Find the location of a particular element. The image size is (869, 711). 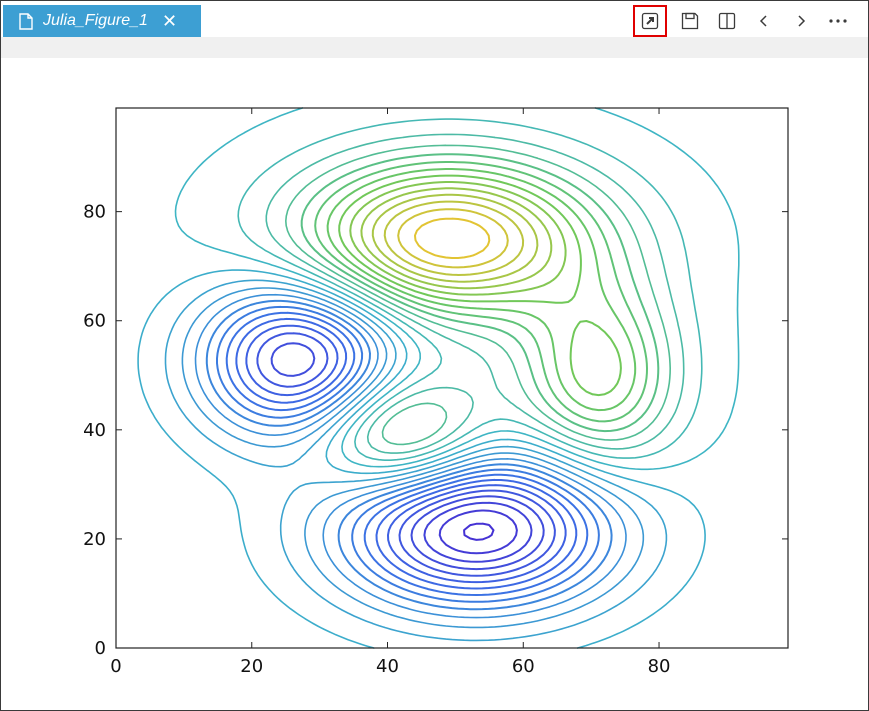

next-button is located at coordinates (800, 21).